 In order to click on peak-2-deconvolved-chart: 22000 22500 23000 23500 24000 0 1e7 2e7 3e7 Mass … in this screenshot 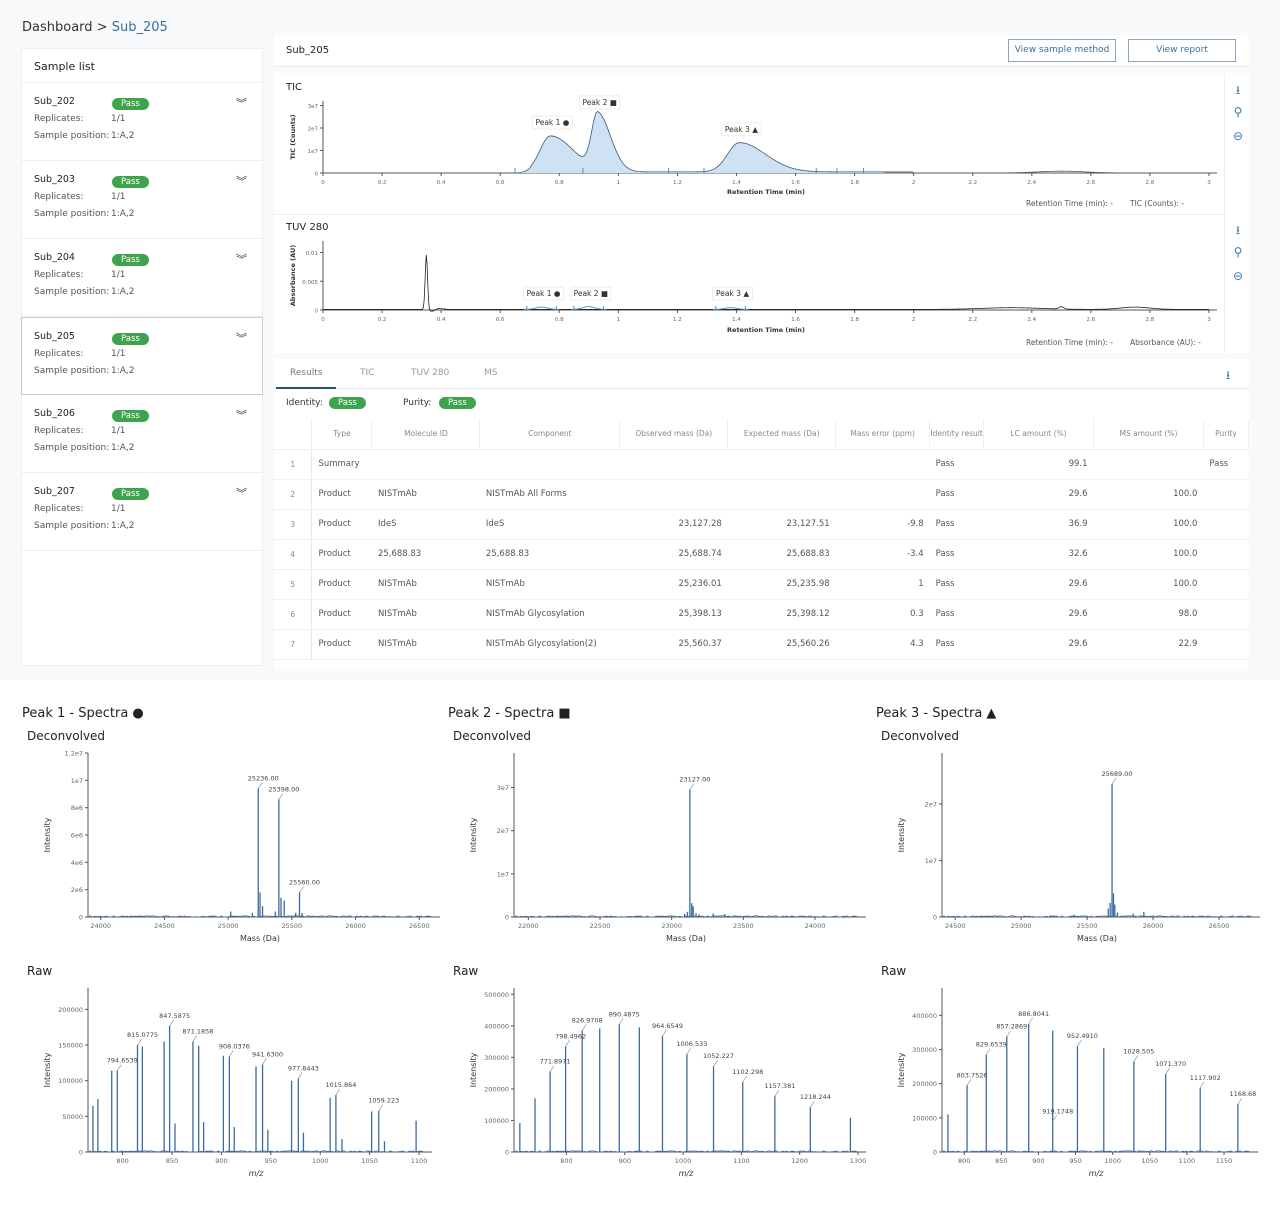, I will do `click(658, 850)`.